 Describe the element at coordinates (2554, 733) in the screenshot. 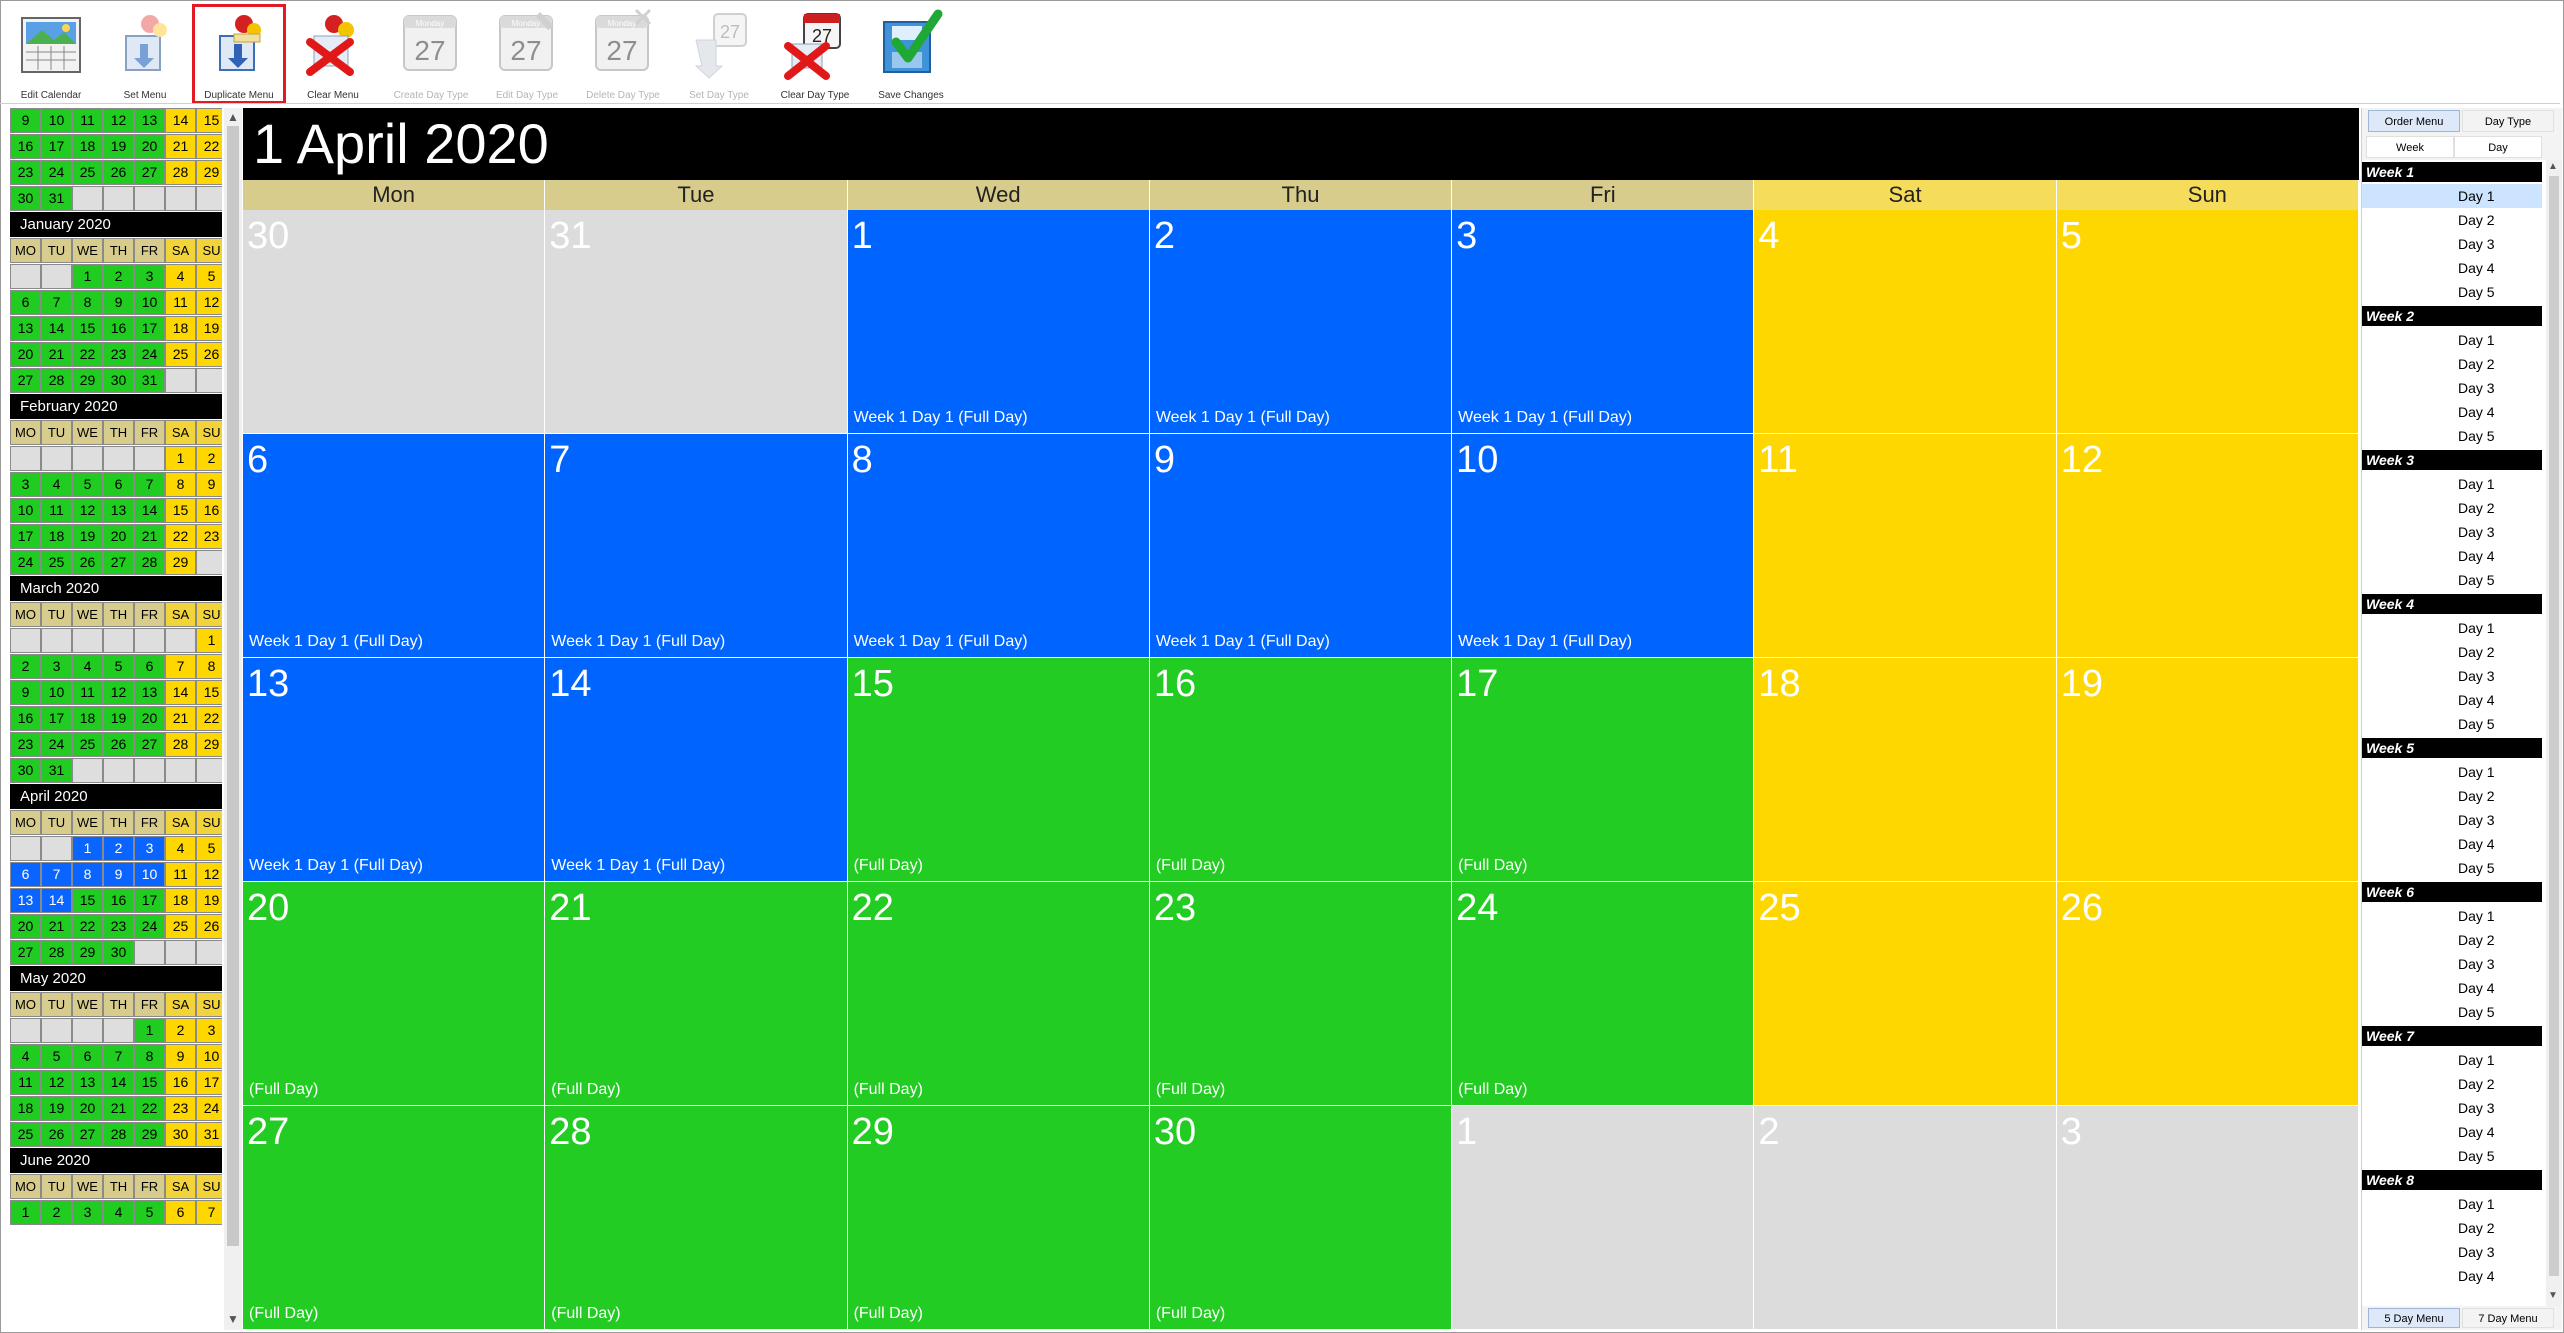

I see `week-list-scrollbar: ▲ ▼` at that location.